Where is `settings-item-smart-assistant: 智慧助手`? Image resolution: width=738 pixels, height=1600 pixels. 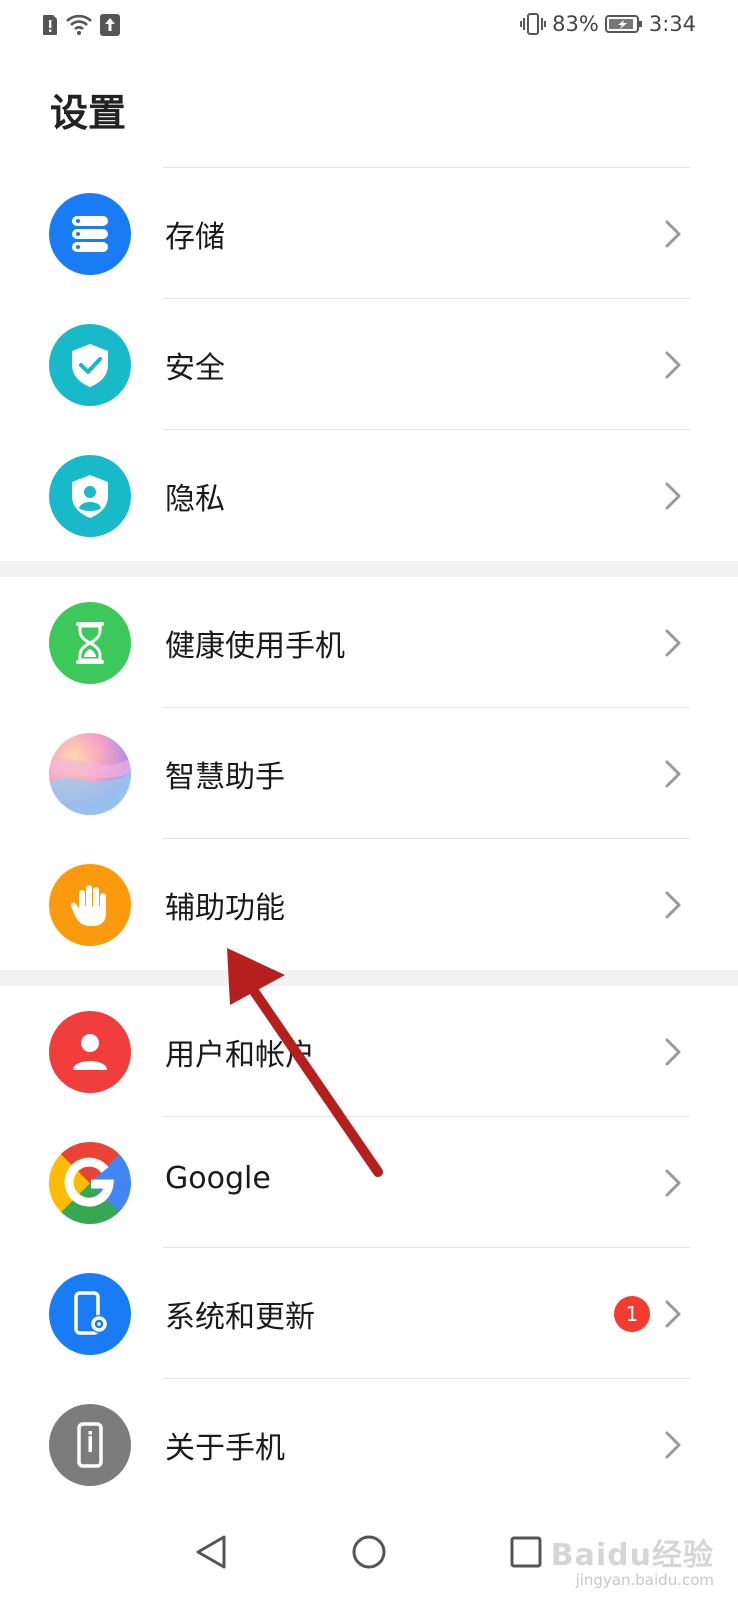 settings-item-smart-assistant: 智慧助手 is located at coordinates (369, 773).